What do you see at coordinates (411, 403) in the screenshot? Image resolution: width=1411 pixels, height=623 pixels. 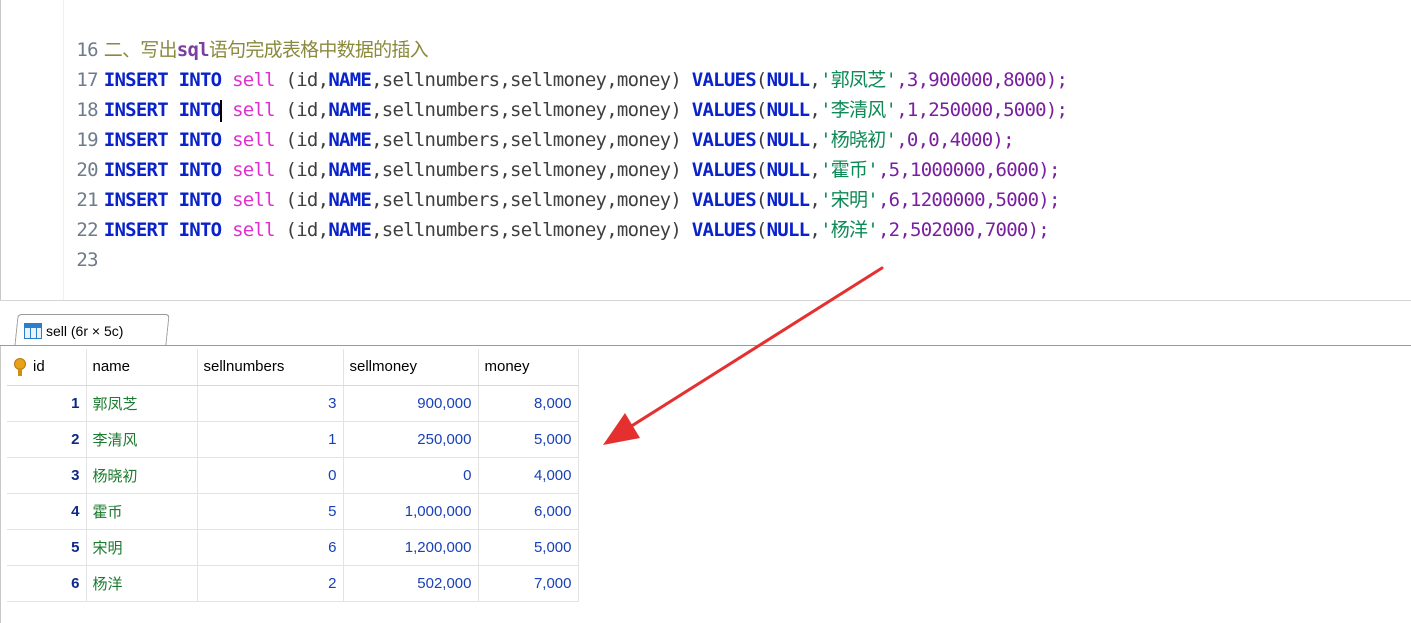 I see `cell-sellmoney: 900,000` at bounding box center [411, 403].